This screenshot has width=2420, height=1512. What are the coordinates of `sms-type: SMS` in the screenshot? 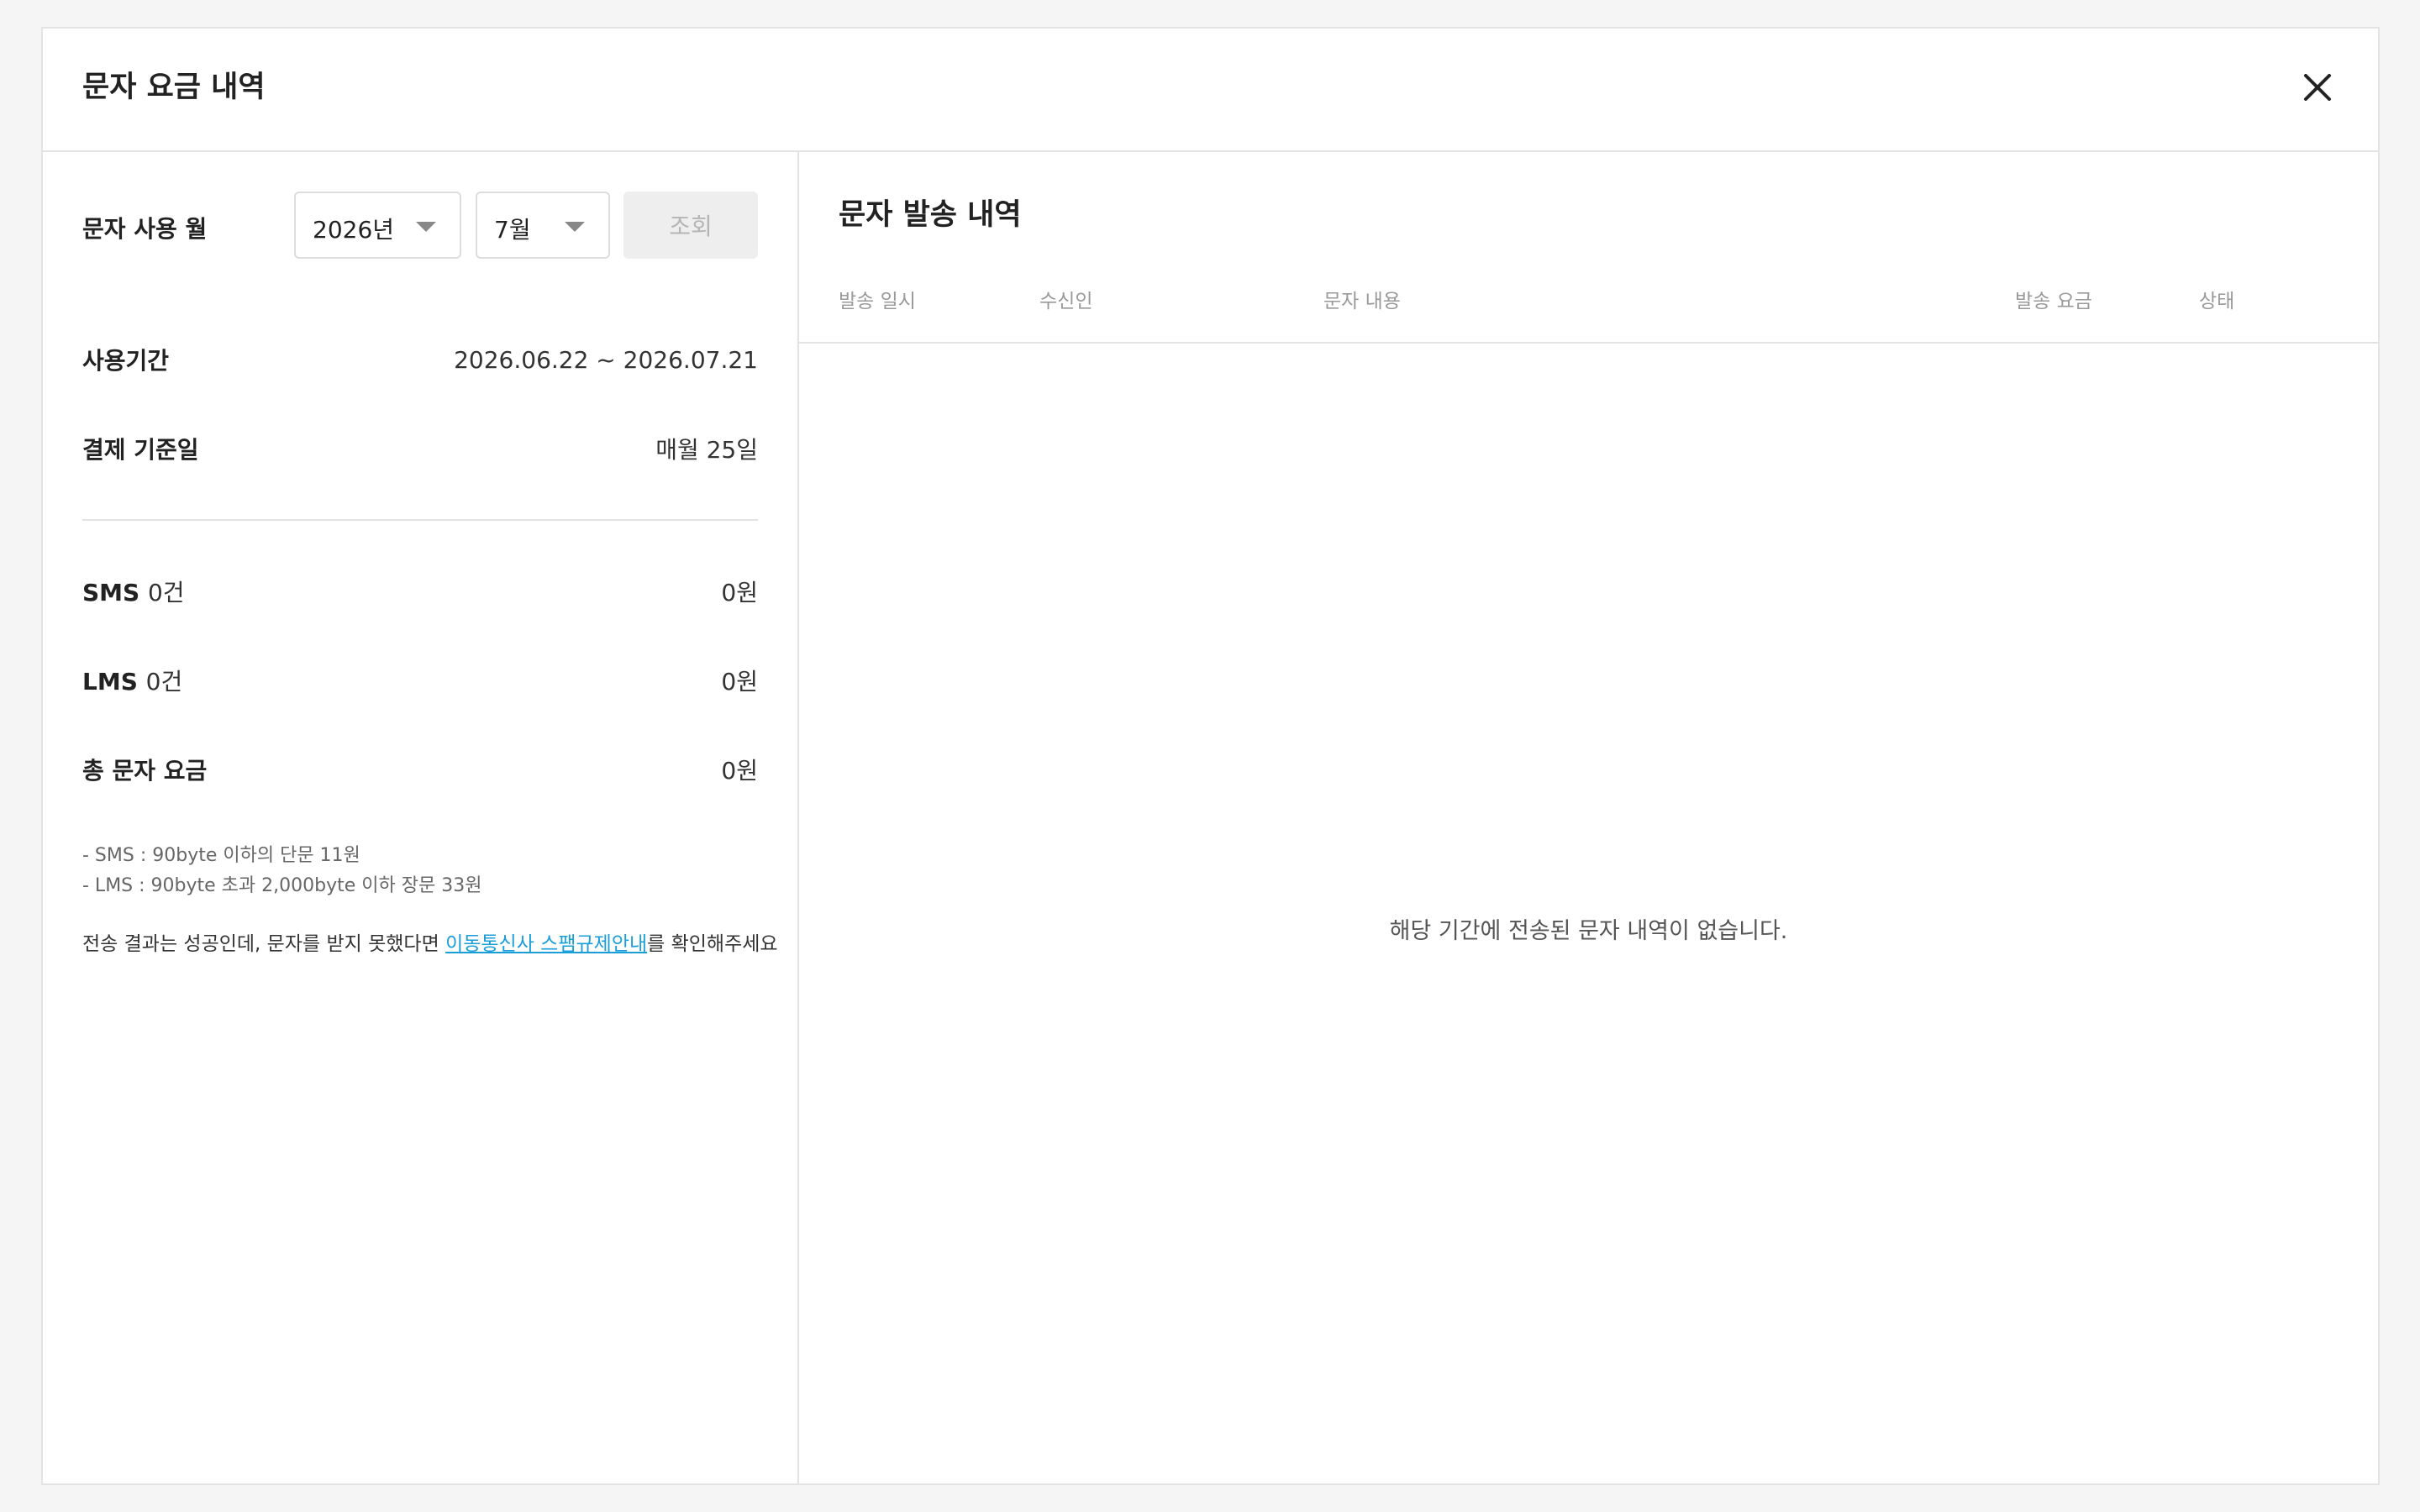 It's located at (111, 592).